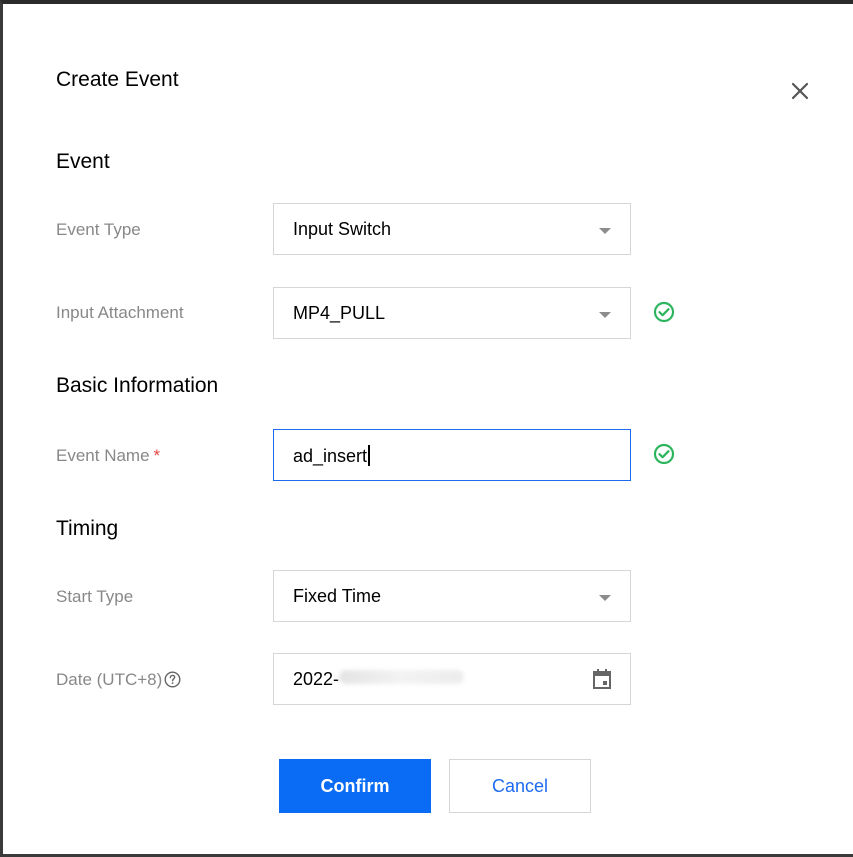  What do you see at coordinates (452, 229) in the screenshot?
I see `event-type-select: Input Switch` at bounding box center [452, 229].